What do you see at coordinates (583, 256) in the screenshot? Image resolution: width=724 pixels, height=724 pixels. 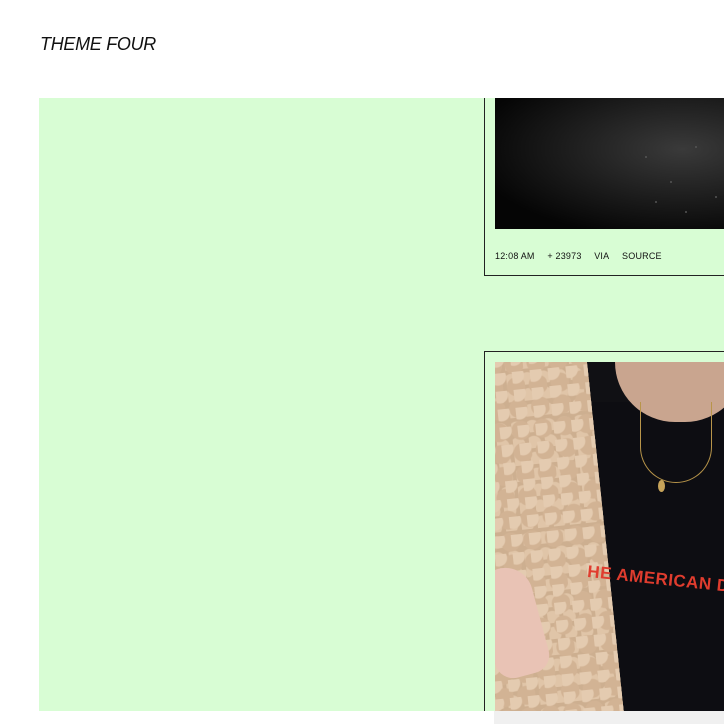 I see `post-meta: 12:08 AM + 23973 VIA SOURCE` at bounding box center [583, 256].